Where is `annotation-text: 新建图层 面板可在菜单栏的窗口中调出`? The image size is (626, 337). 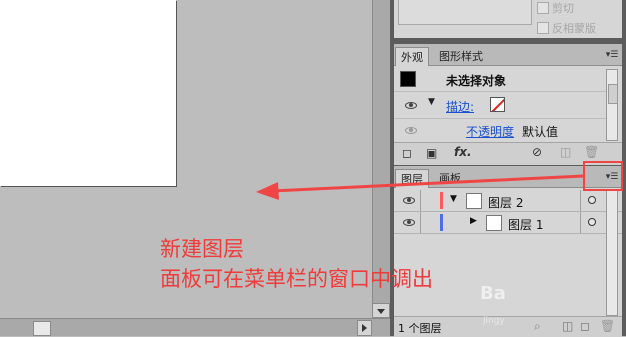
annotation-text: 新建图层 面板可在菜单栏的窗口中调出 is located at coordinates (296, 264).